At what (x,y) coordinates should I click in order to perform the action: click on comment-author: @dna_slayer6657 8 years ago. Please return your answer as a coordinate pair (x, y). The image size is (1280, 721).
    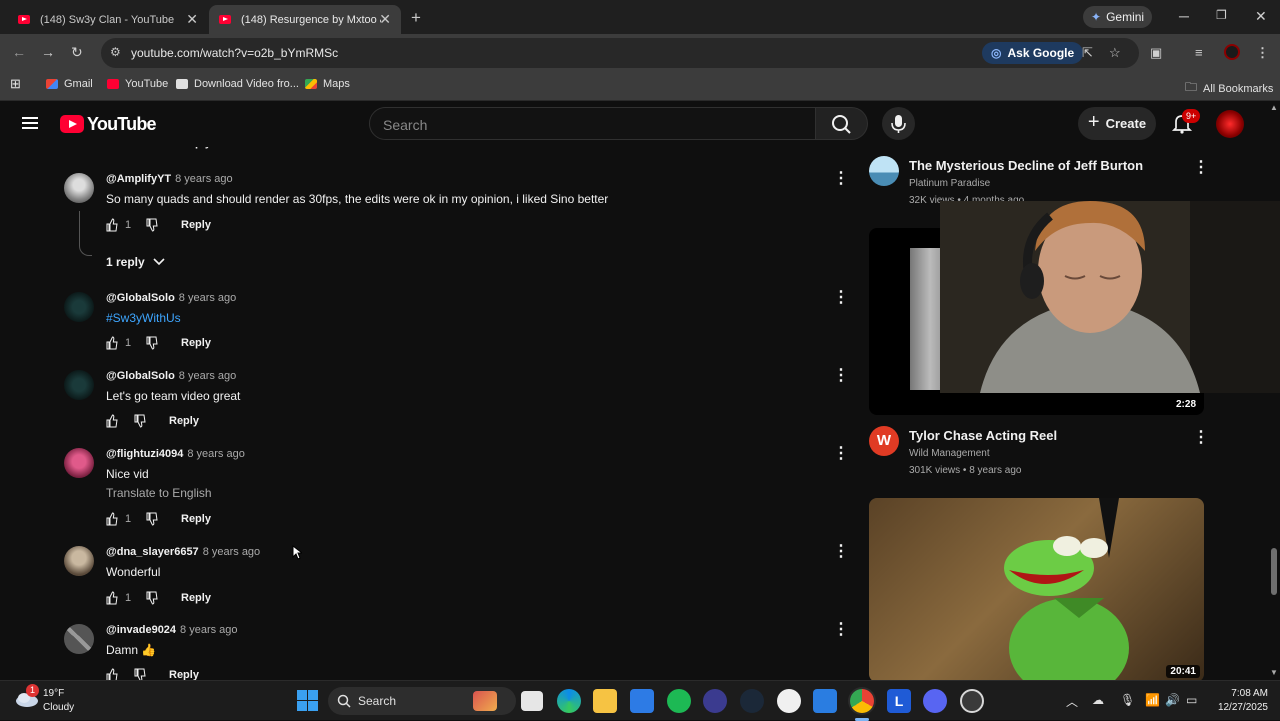
    Looking at the image, I should click on (183, 552).